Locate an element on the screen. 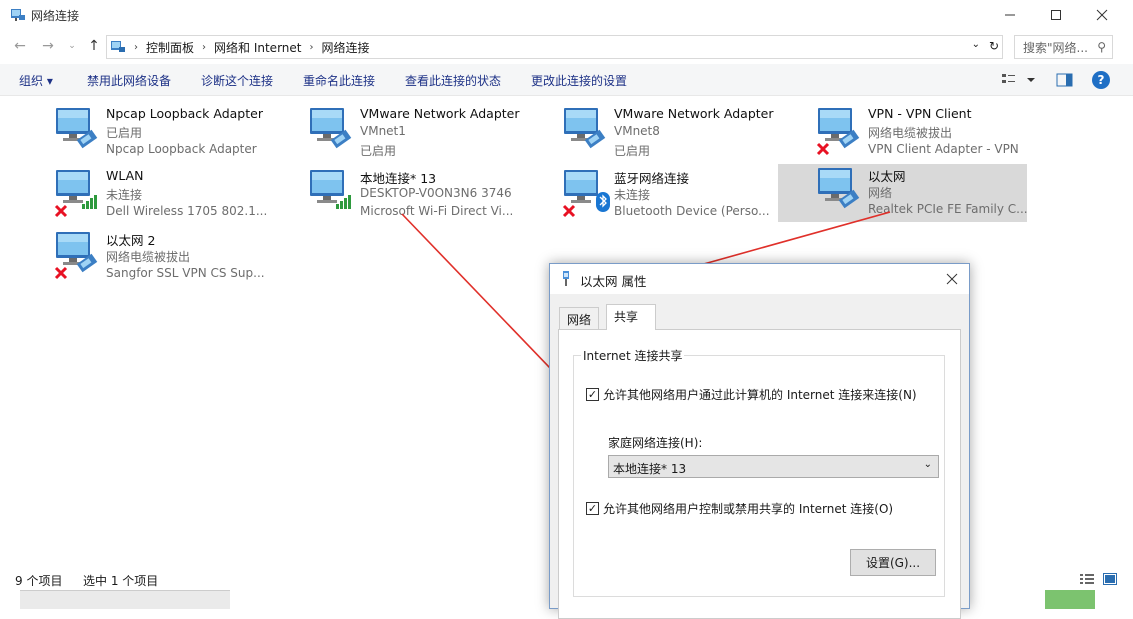 This screenshot has height=619, width=1133. control-panel-icon is located at coordinates (118, 46).